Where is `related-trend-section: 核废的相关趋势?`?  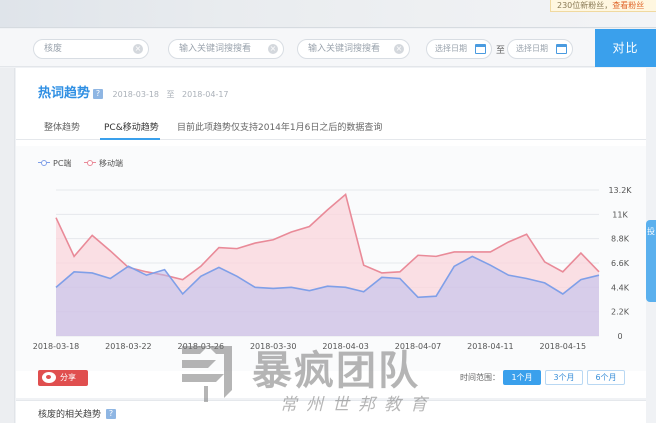
related-trend-section: 核废的相关趋势? is located at coordinates (331, 411).